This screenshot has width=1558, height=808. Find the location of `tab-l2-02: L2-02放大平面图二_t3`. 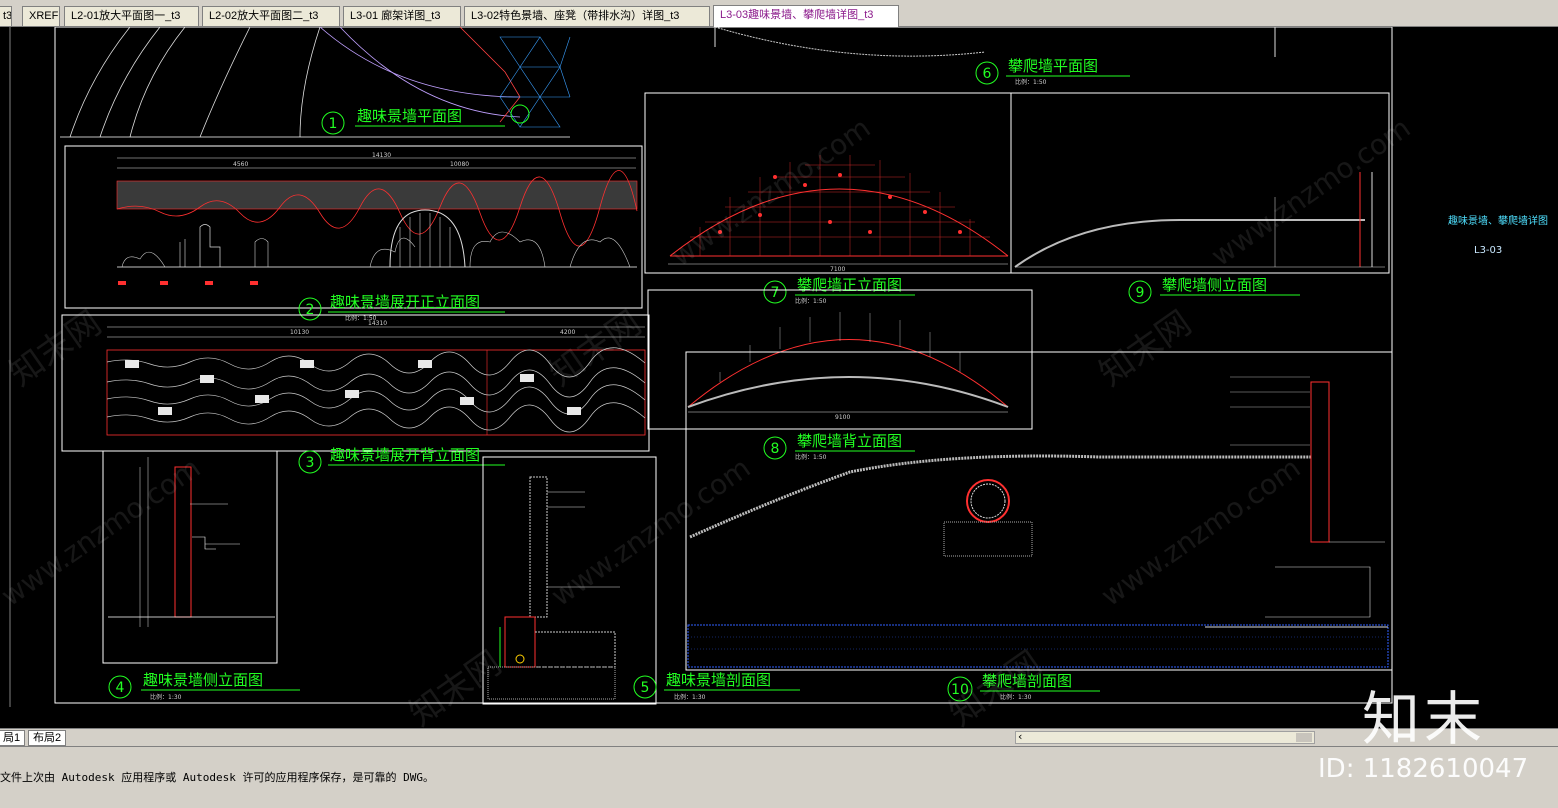

tab-l2-02: L2-02放大平面图二_t3 is located at coordinates (271, 16).